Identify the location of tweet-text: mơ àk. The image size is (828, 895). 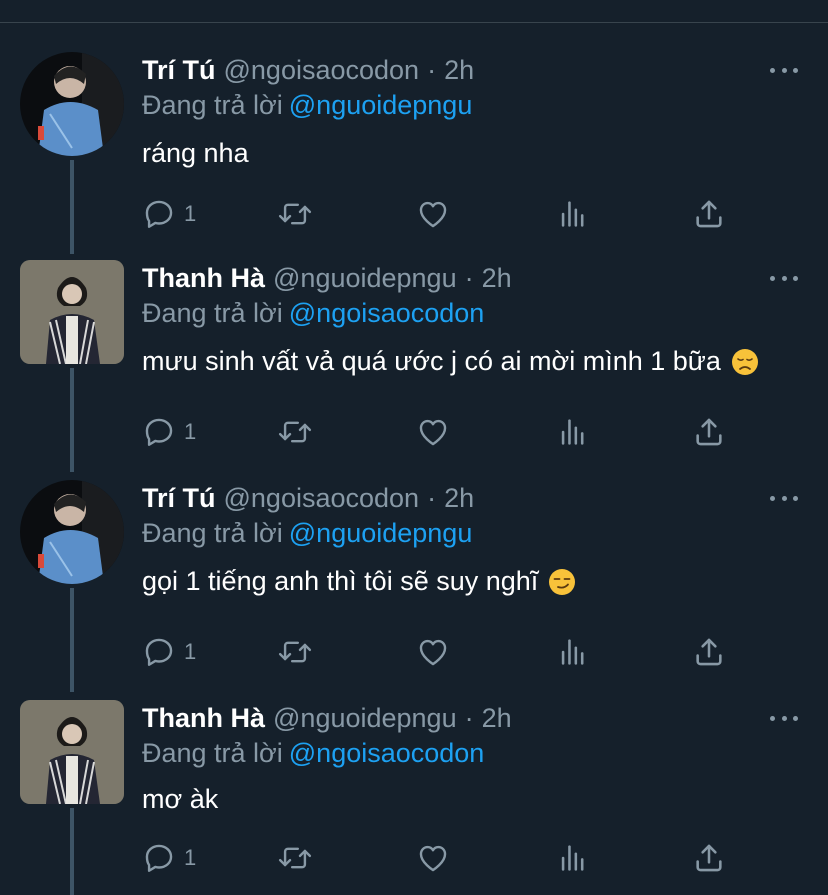
(180, 799).